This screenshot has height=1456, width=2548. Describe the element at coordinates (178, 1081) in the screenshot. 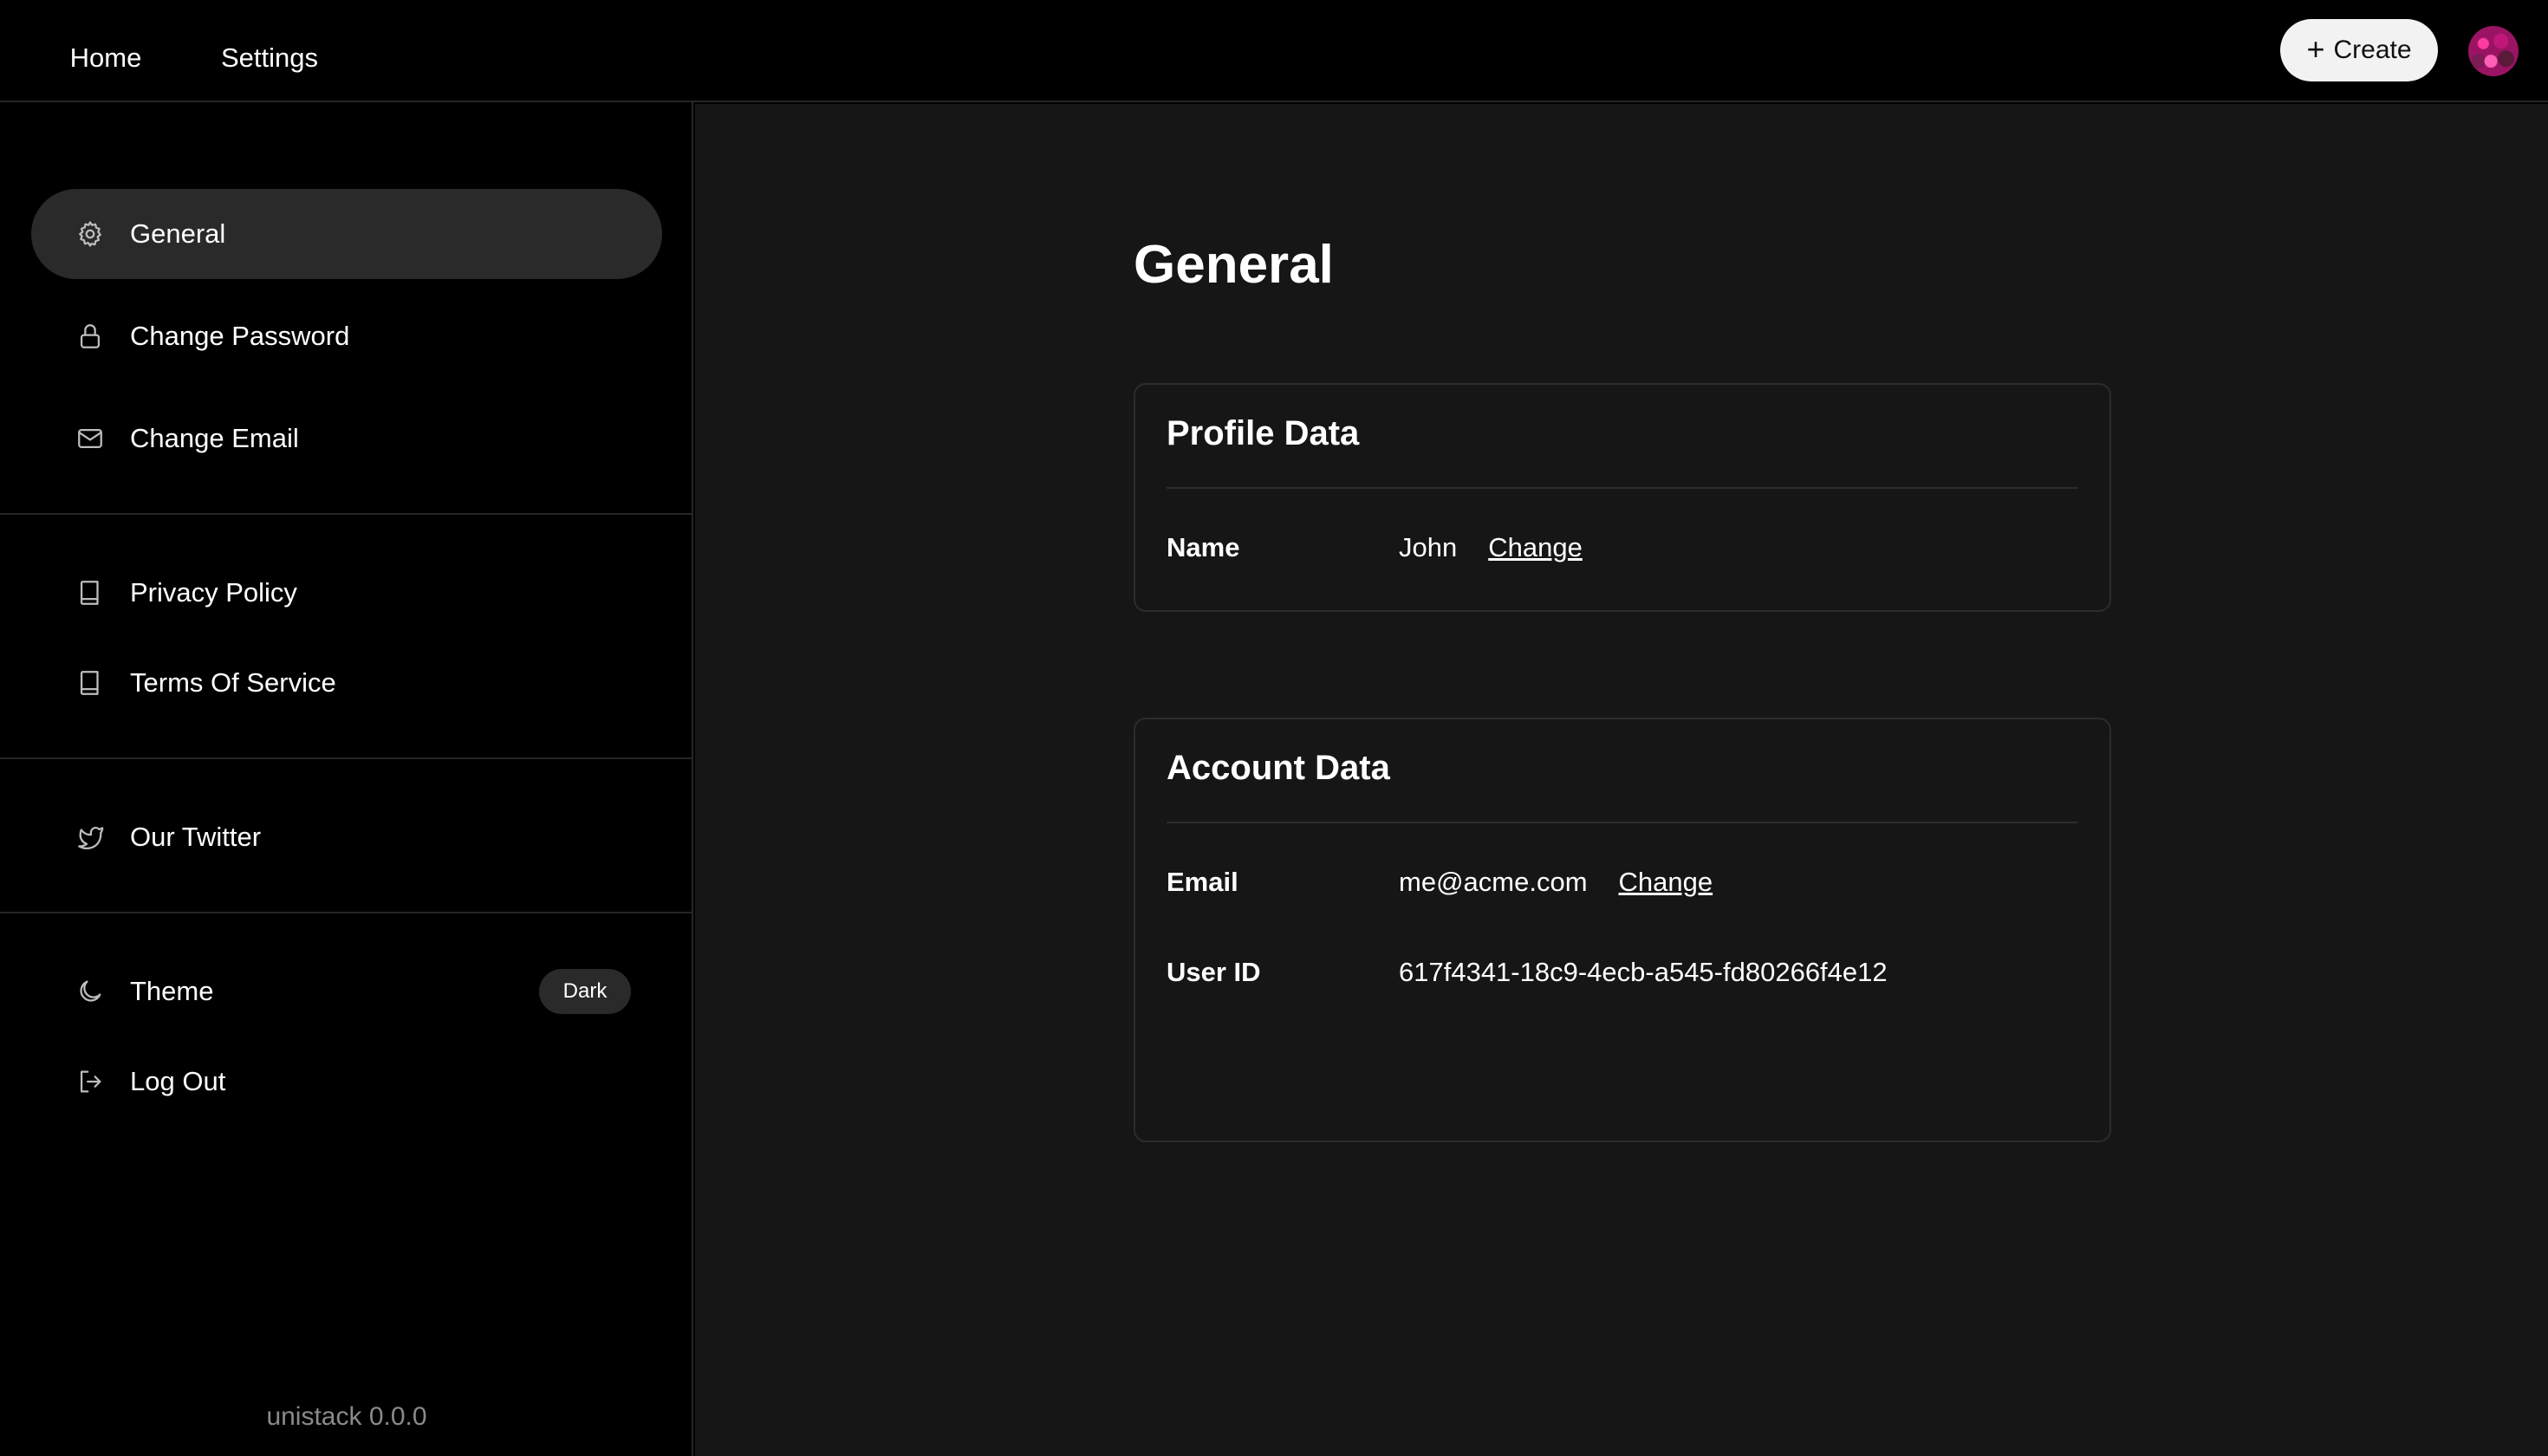

I see `sidebar-item-label: Log Out` at that location.